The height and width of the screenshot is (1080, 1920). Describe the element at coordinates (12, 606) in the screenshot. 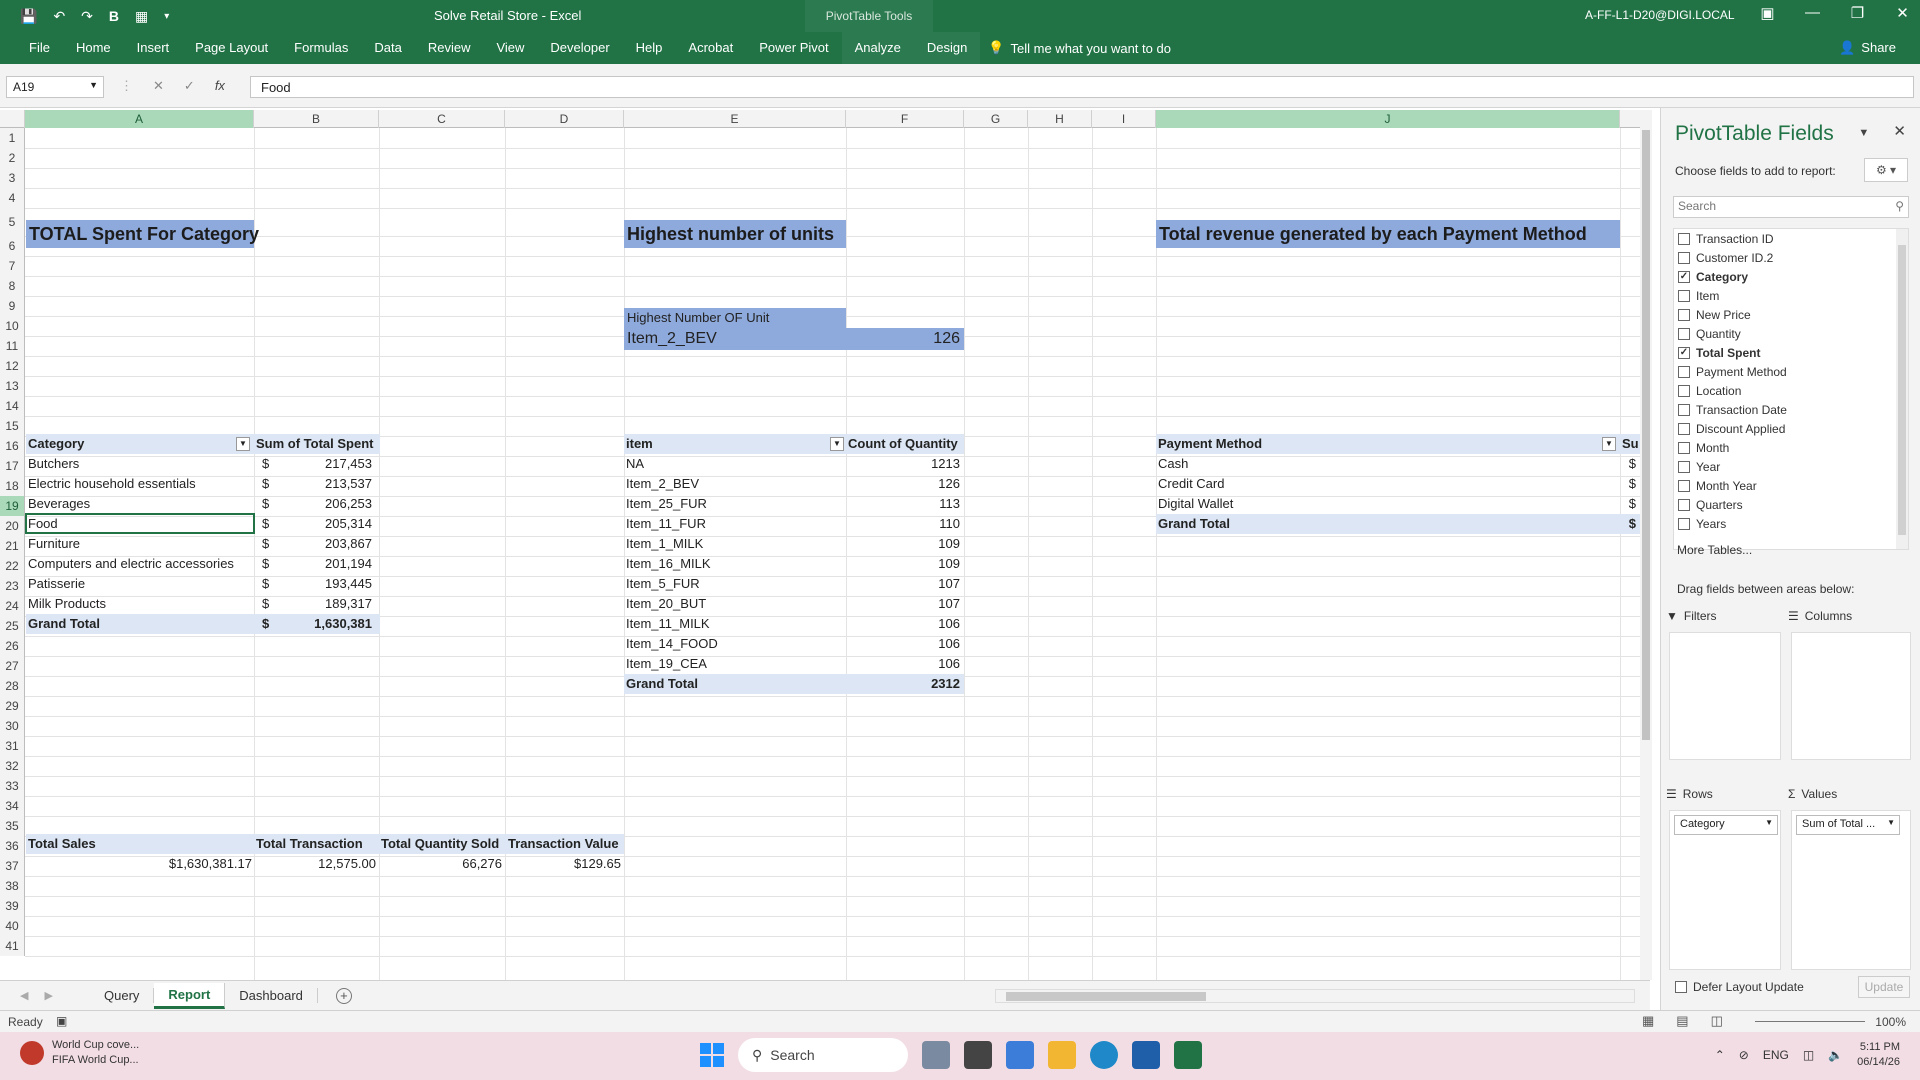

I see `row-header: 24` at that location.